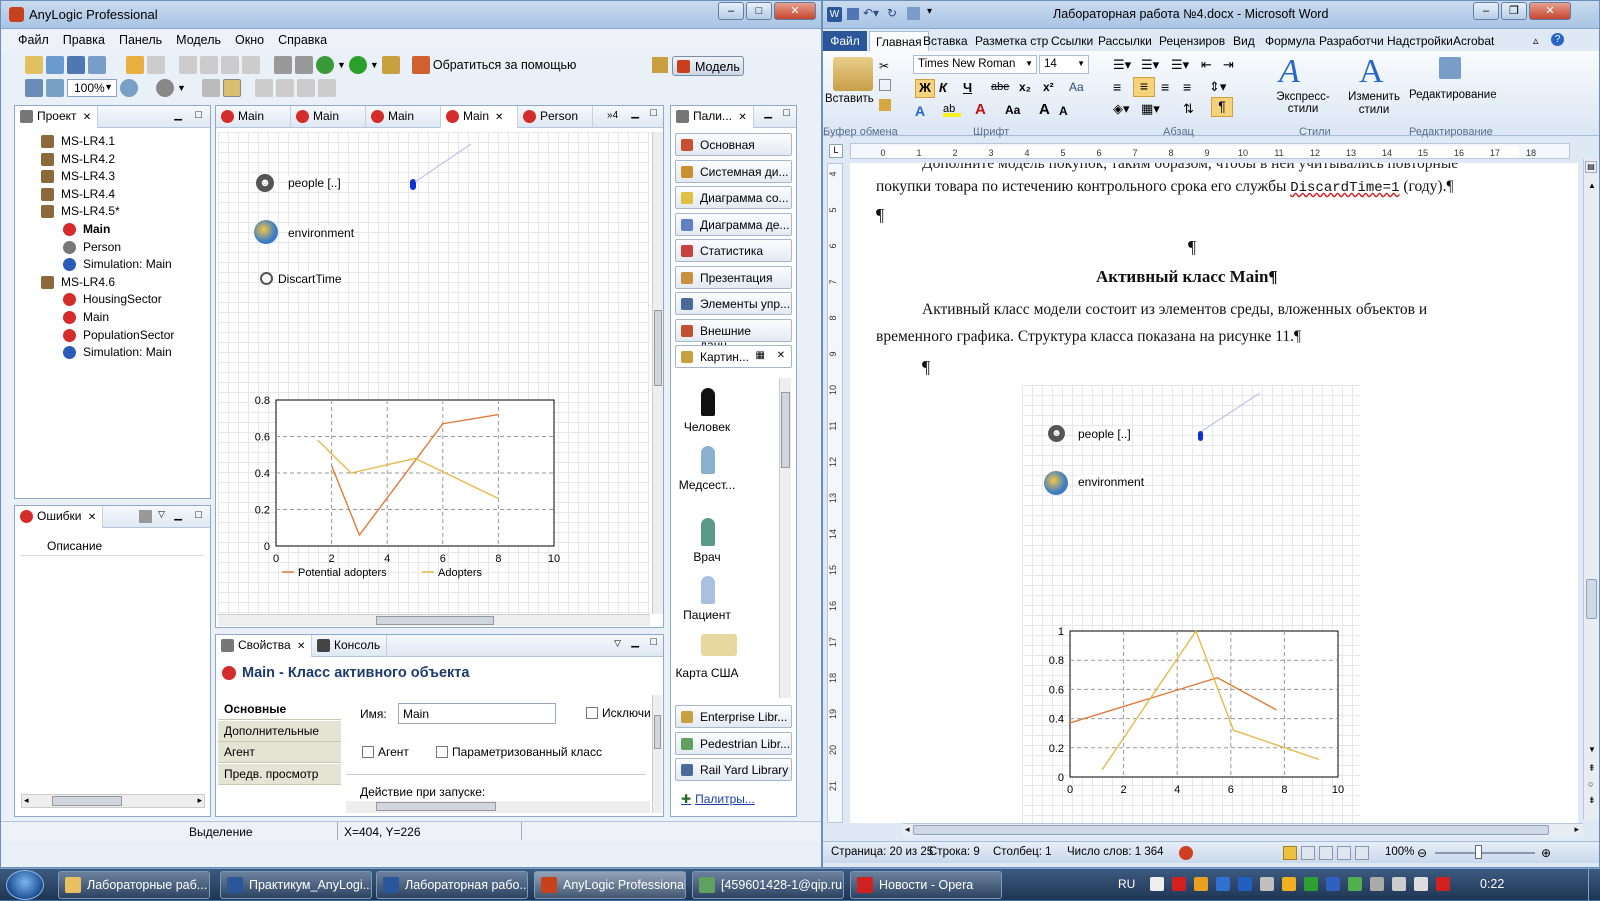  What do you see at coordinates (733, 250) in the screenshot?
I see `palette-section: Статистика` at bounding box center [733, 250].